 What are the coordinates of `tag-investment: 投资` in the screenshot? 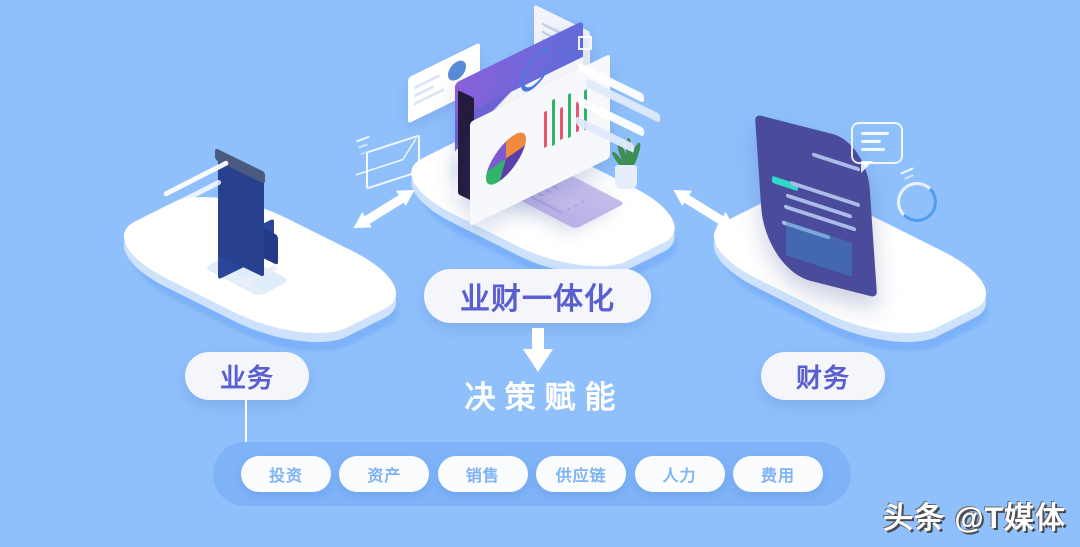 It's located at (286, 474).